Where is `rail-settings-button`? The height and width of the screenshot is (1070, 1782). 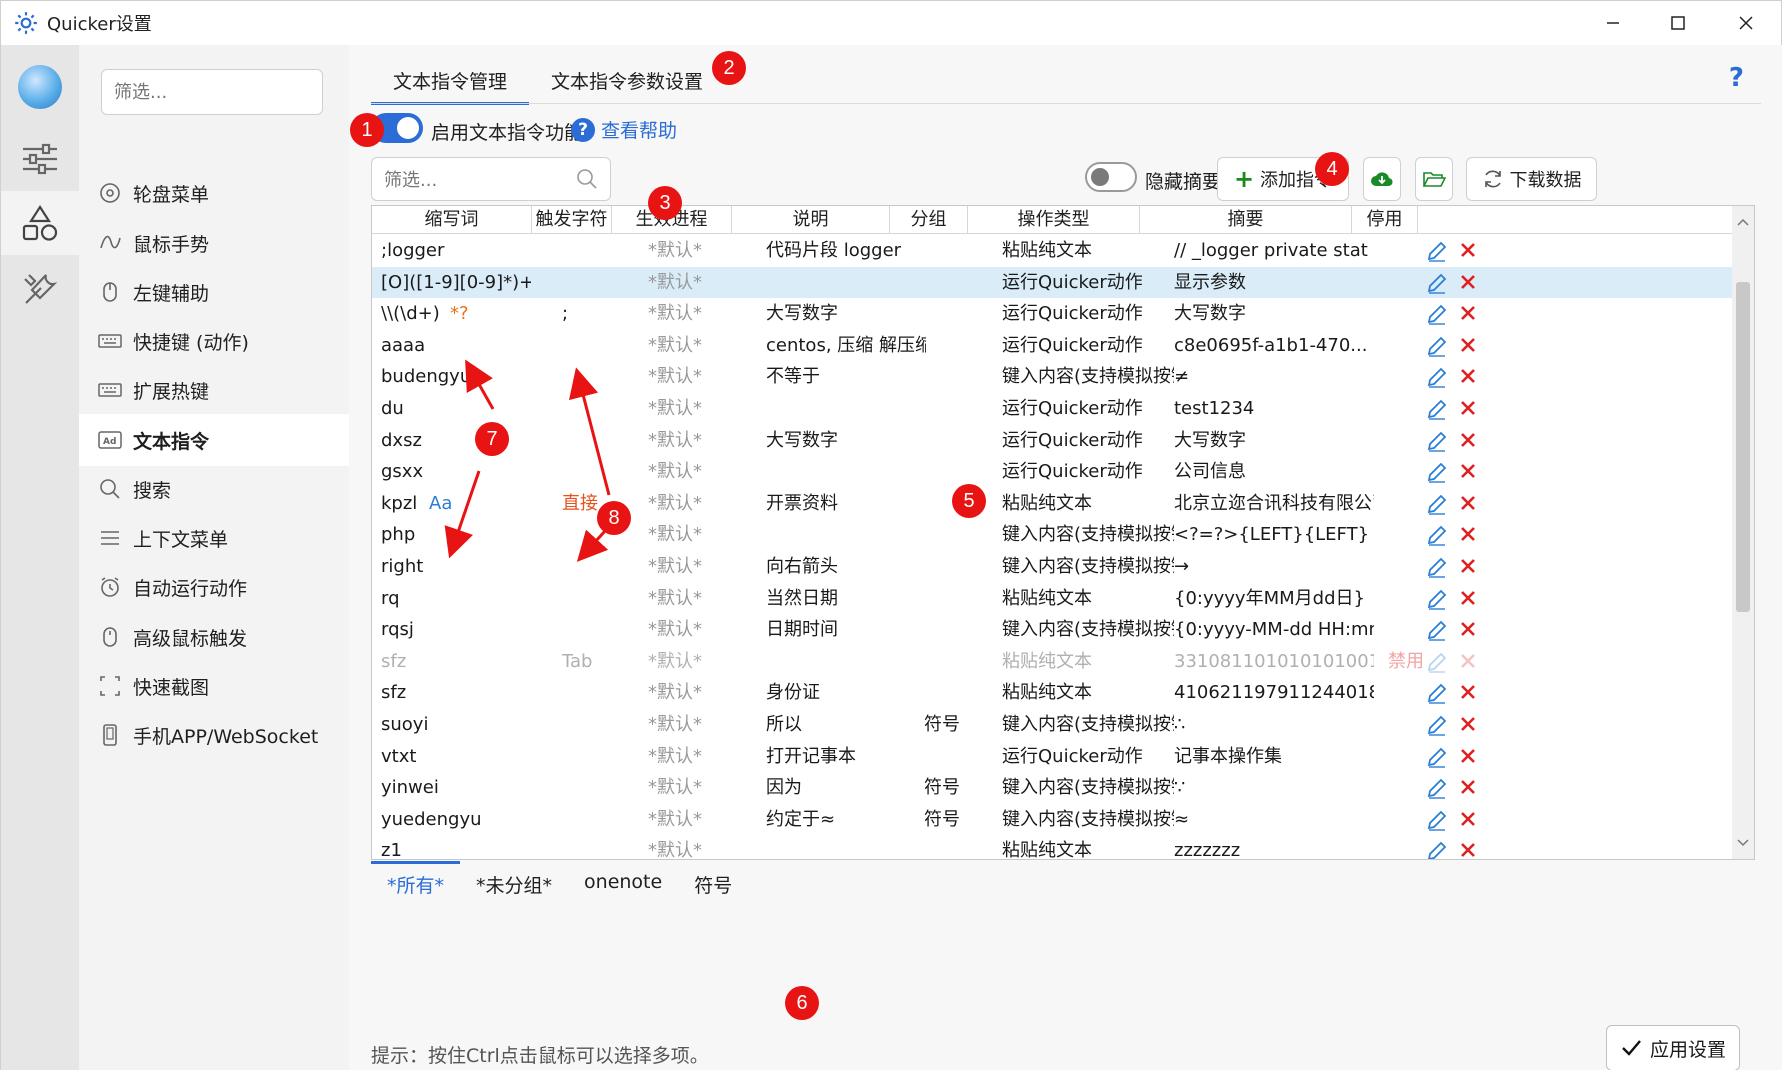 rail-settings-button is located at coordinates (40, 159).